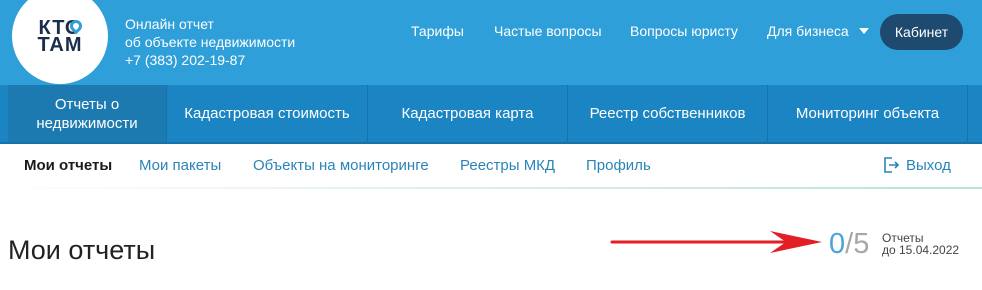 This screenshot has width=982, height=290. I want to click on logo-text: КТО ТАМ, so click(60, 37).